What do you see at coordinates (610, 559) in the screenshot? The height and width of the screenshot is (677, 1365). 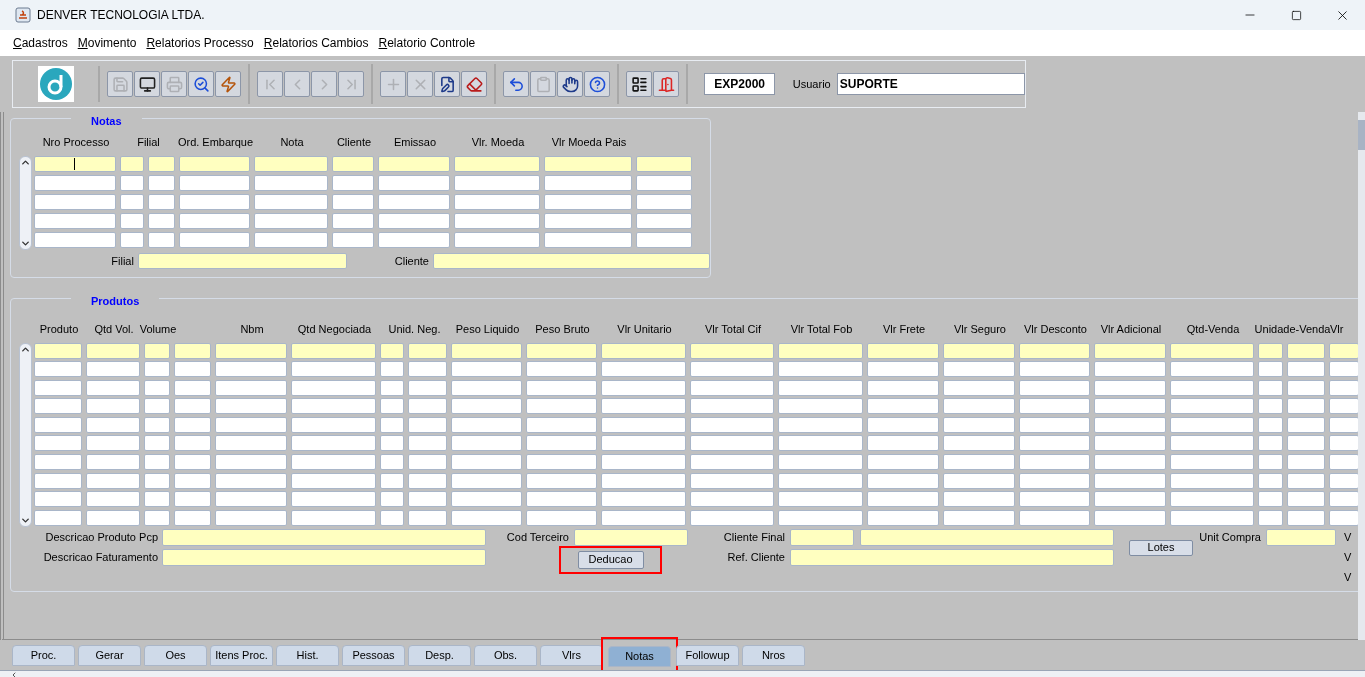 I see `deducao-button: Deducao` at bounding box center [610, 559].